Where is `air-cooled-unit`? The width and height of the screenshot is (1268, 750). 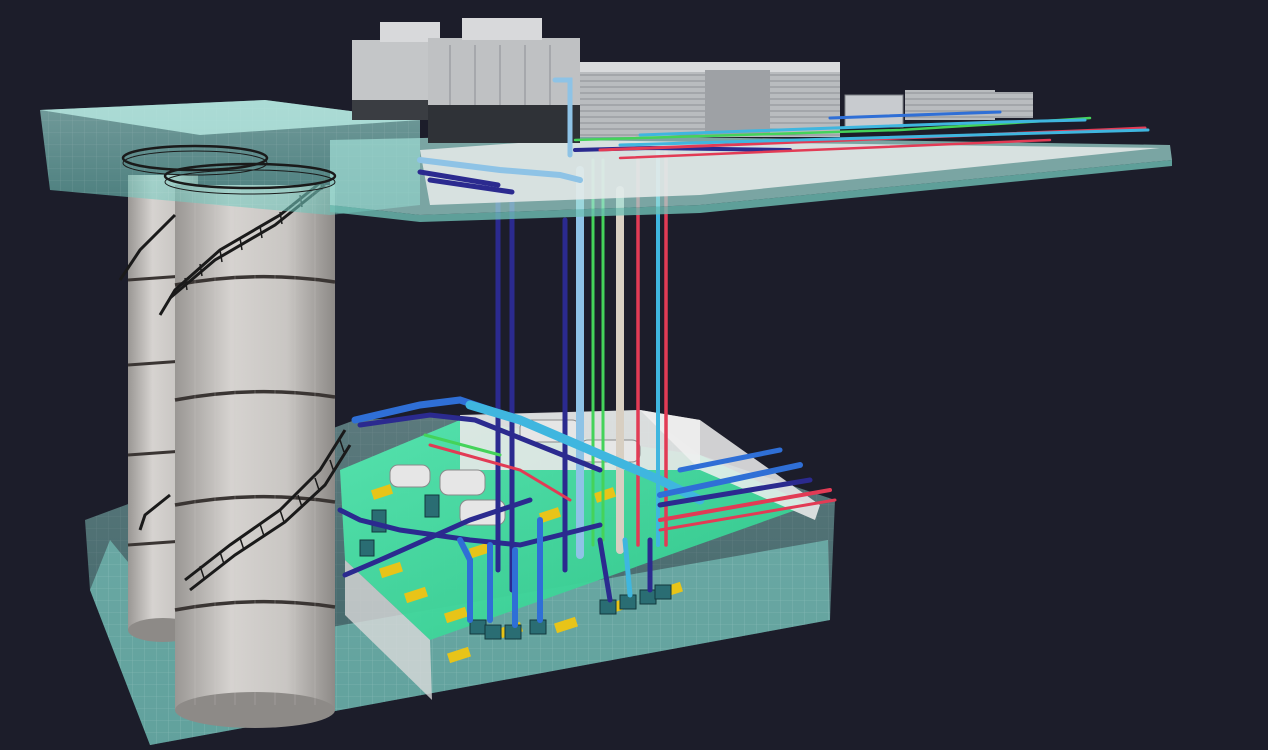
air-cooled-unit is located at coordinates (710, 99).